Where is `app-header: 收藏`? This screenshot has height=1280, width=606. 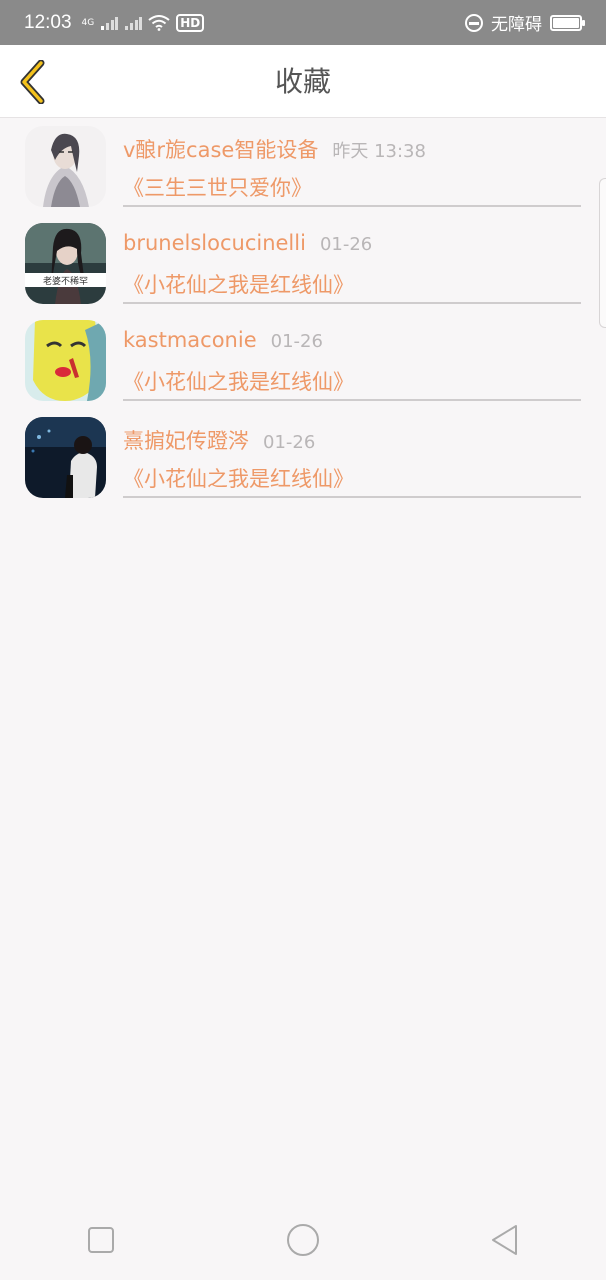
app-header: 收藏 is located at coordinates (303, 81).